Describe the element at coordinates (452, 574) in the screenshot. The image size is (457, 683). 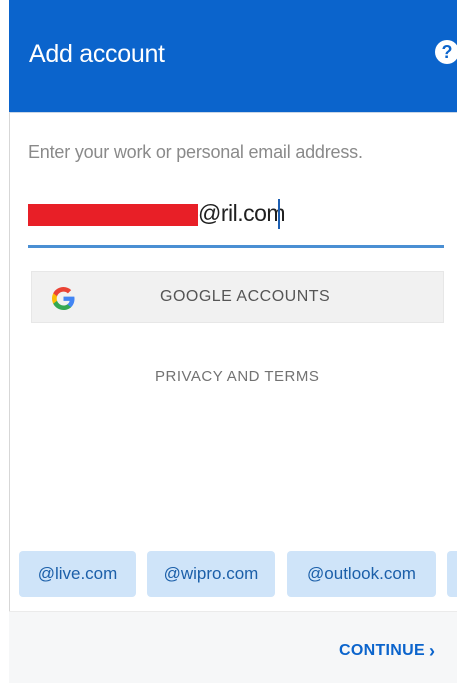
I see `domain-chip-partial` at that location.